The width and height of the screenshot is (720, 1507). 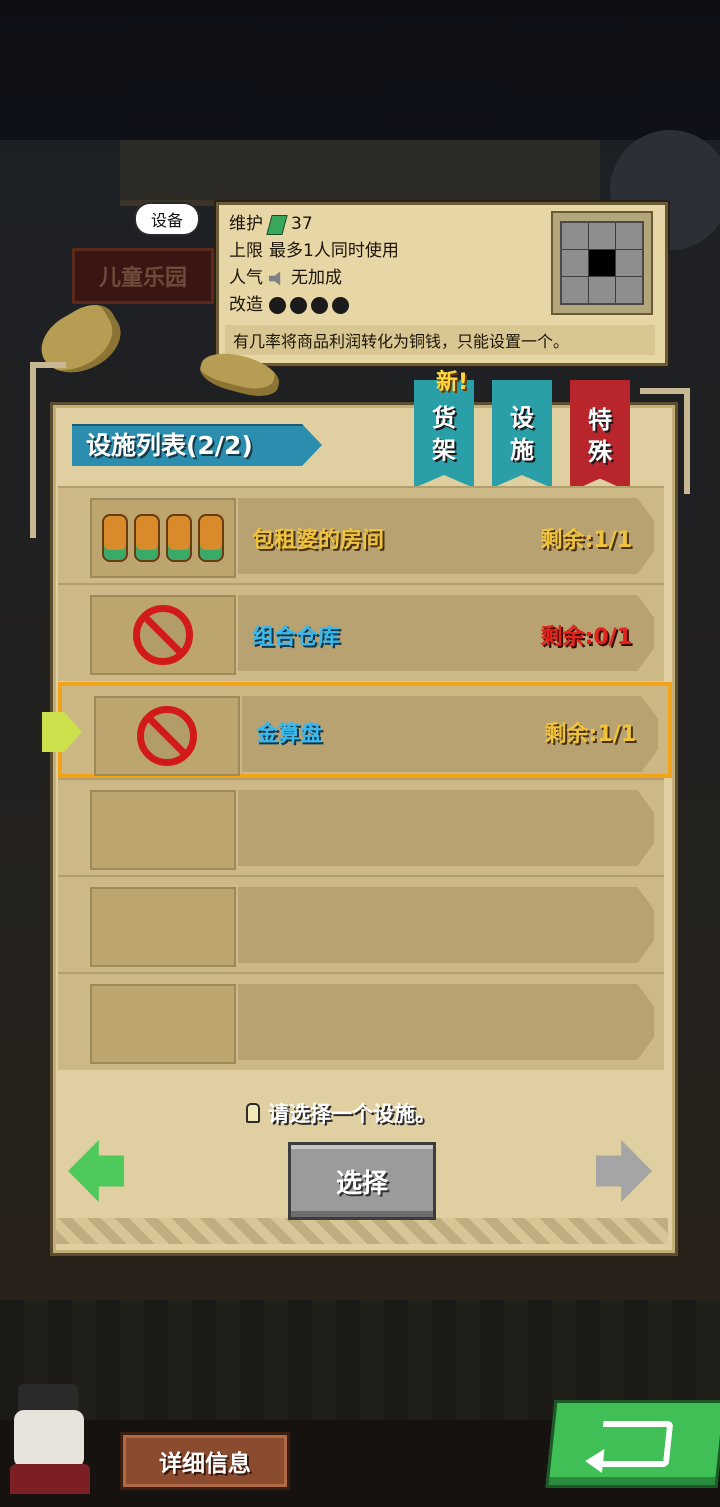 What do you see at coordinates (440, 340) in the screenshot?
I see `facility-description: 有几率将商品利润转化为铜钱，只能设置一个。` at bounding box center [440, 340].